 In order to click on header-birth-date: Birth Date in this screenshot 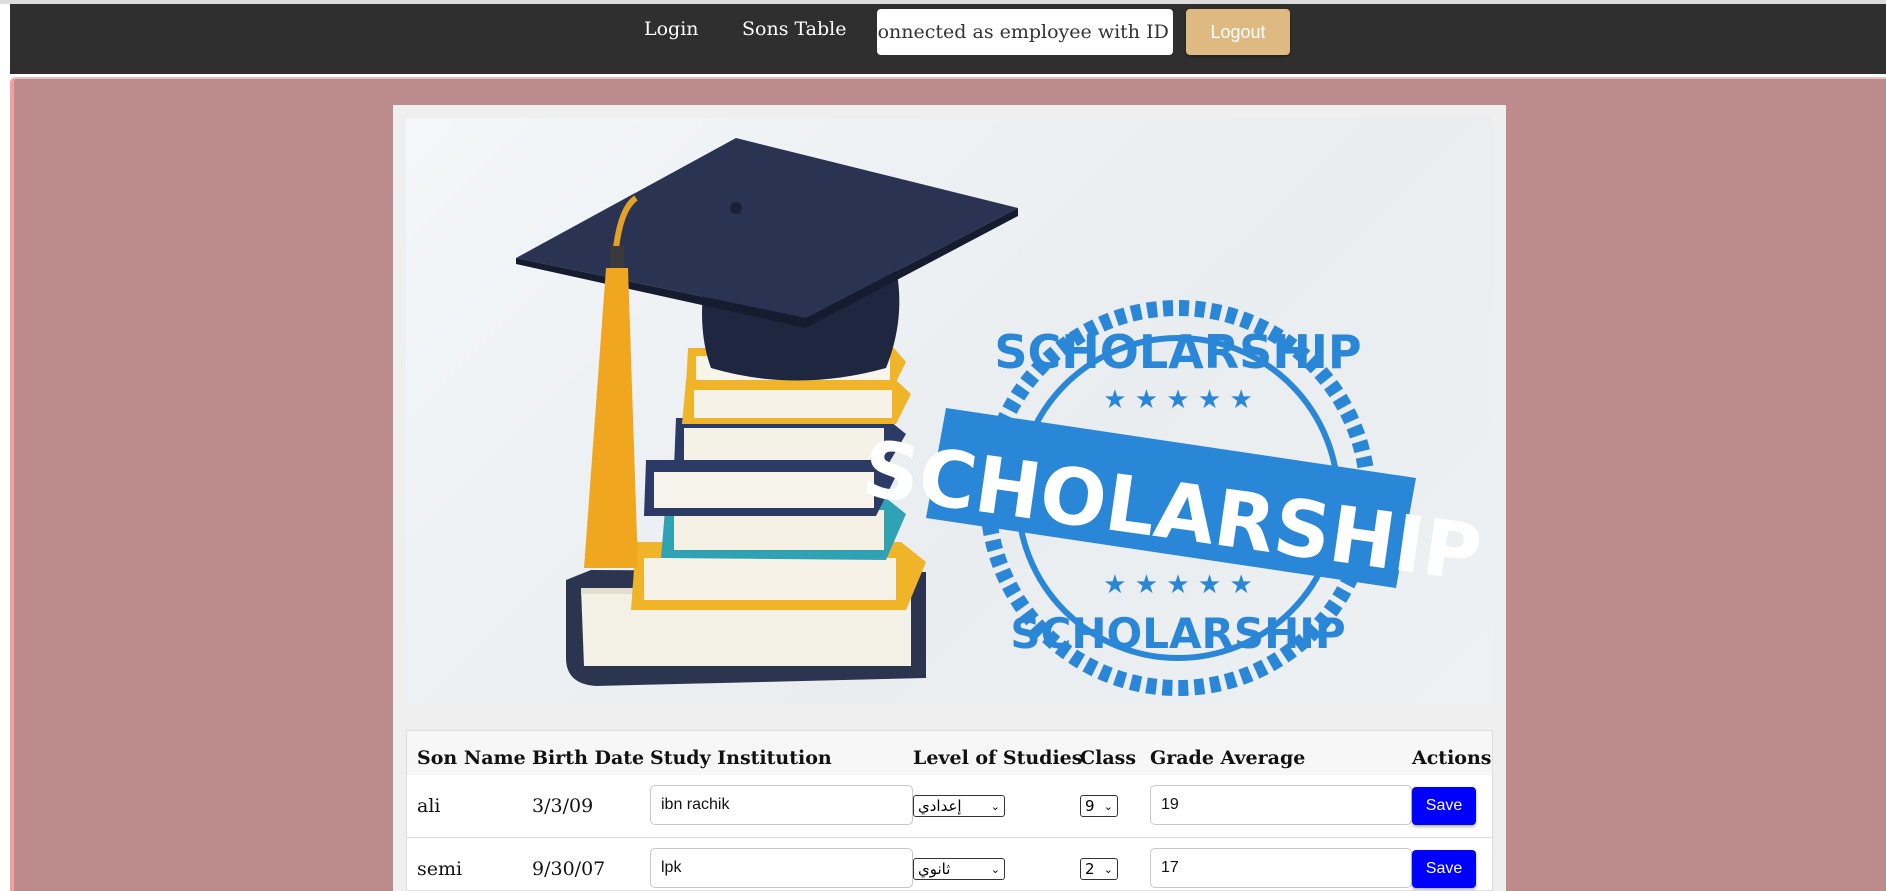, I will do `click(588, 758)`.